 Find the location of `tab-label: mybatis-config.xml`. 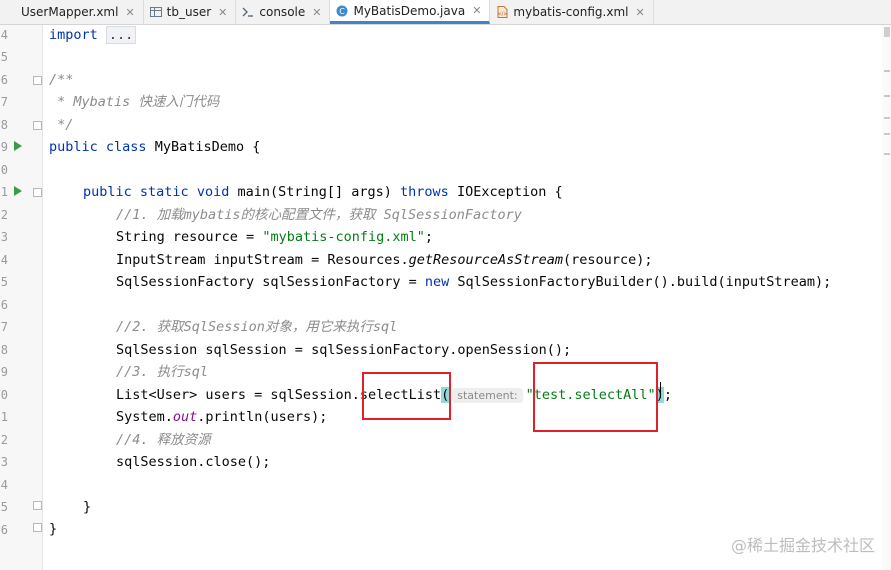

tab-label: mybatis-config.xml is located at coordinates (571, 12).